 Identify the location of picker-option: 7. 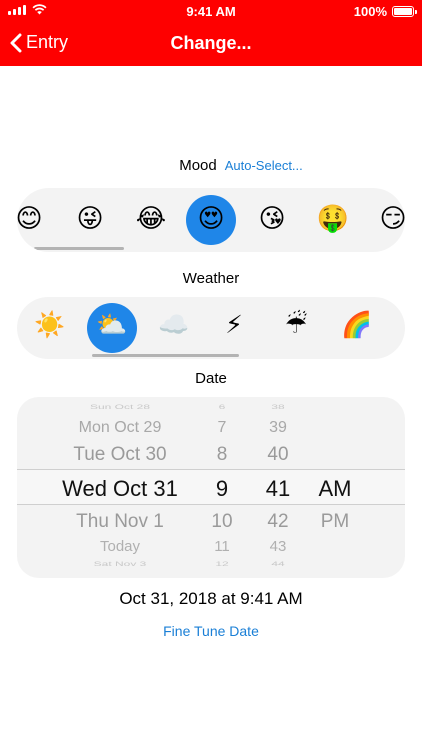
(222, 428).